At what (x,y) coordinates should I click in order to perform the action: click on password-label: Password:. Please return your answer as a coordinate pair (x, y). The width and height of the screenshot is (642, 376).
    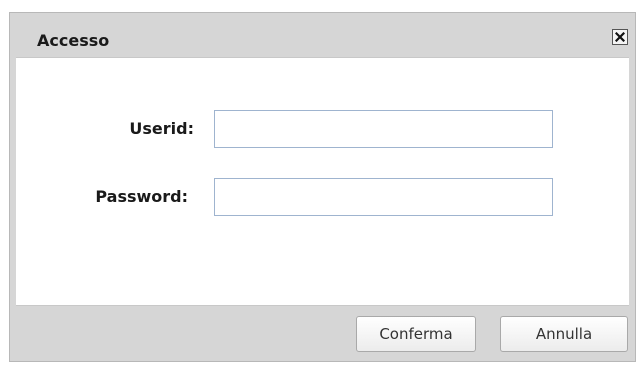
    Looking at the image, I should click on (141, 196).